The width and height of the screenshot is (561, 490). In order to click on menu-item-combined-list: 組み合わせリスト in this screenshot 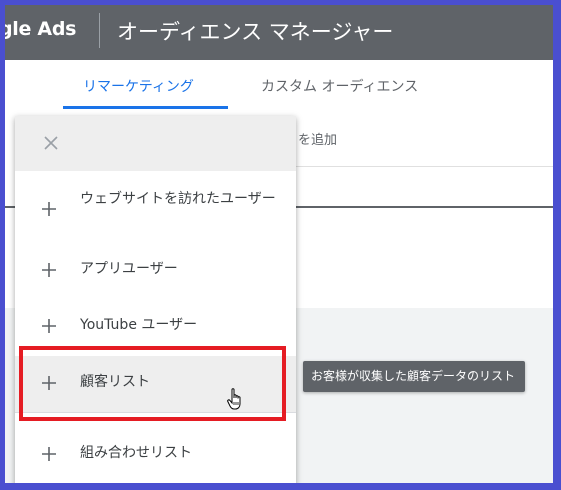, I will do `click(155, 454)`.